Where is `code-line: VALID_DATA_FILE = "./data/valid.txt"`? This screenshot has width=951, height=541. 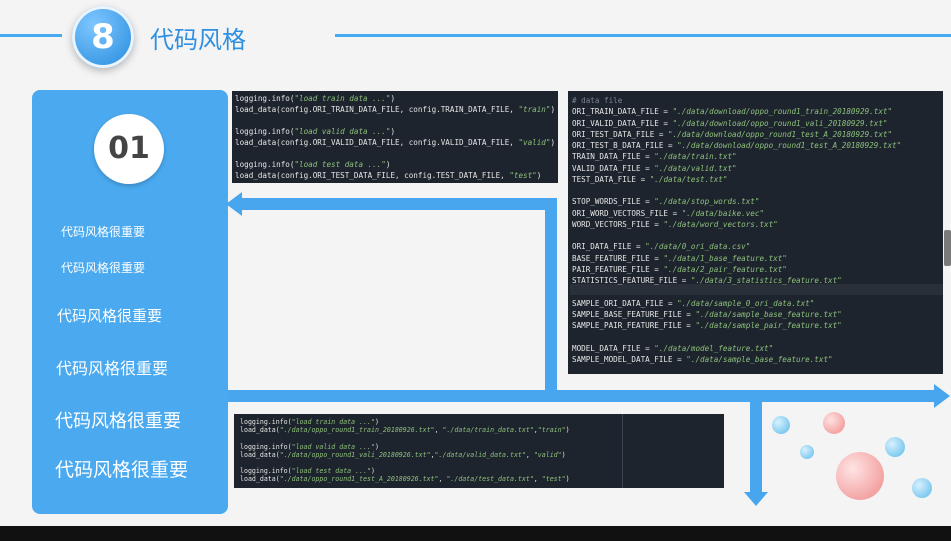
code-line: VALID_DATA_FILE = "./data/valid.txt" is located at coordinates (654, 168).